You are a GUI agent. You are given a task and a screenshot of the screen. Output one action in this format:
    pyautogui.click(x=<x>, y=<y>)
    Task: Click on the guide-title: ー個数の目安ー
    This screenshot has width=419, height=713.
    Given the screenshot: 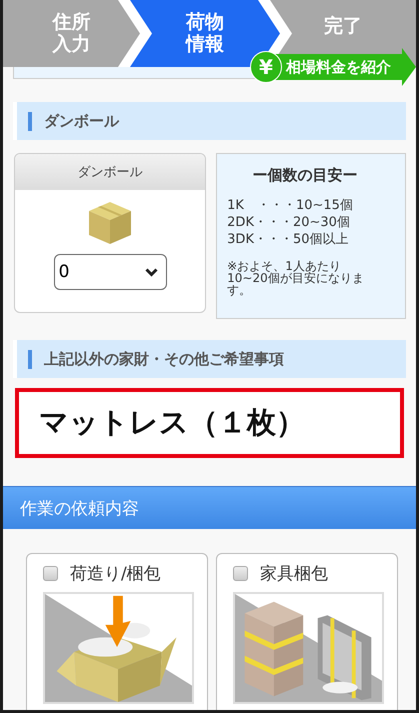 What is the action you would take?
    pyautogui.click(x=305, y=175)
    